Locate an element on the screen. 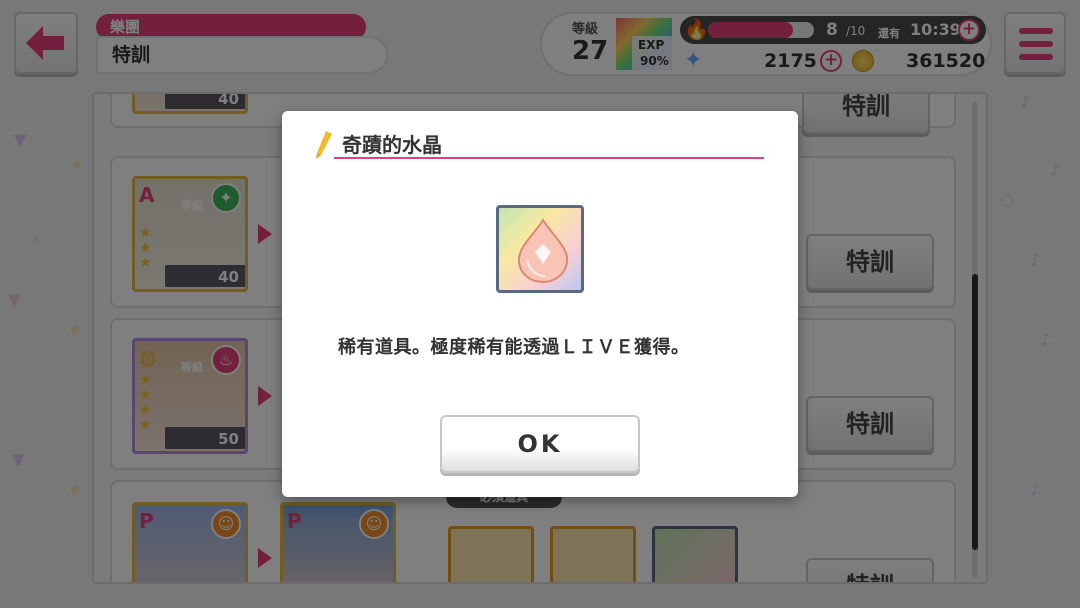 The width and height of the screenshot is (1080, 608). dialog-description: 稀有道具。極度稀有能透過ＬＩＶＥ獲得。 is located at coordinates (514, 347).